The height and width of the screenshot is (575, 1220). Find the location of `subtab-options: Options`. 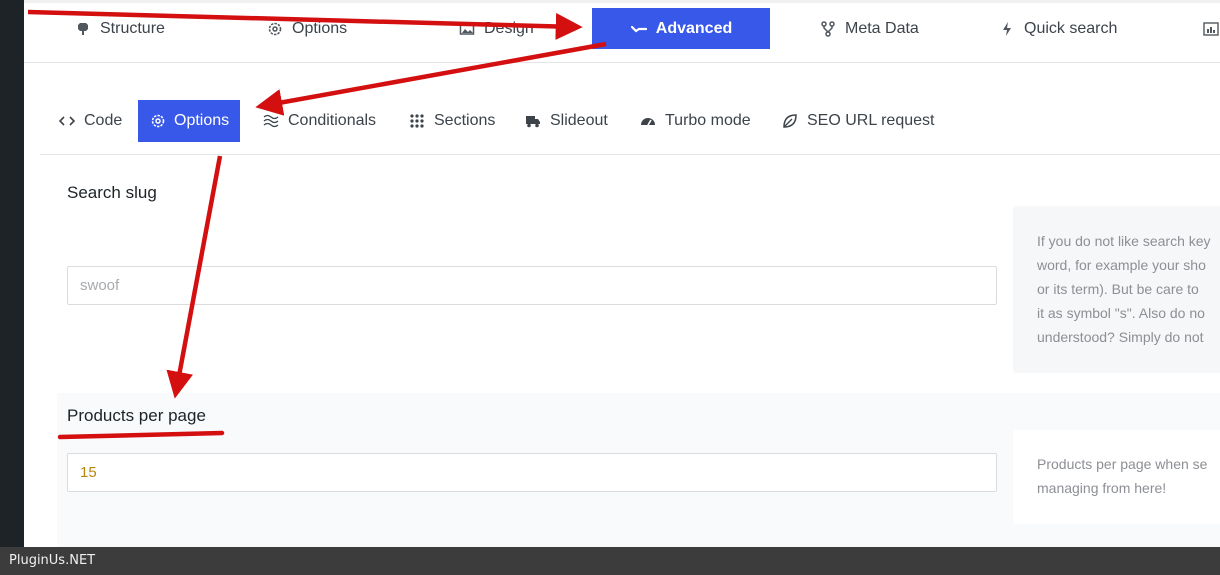

subtab-options: Options is located at coordinates (189, 121).